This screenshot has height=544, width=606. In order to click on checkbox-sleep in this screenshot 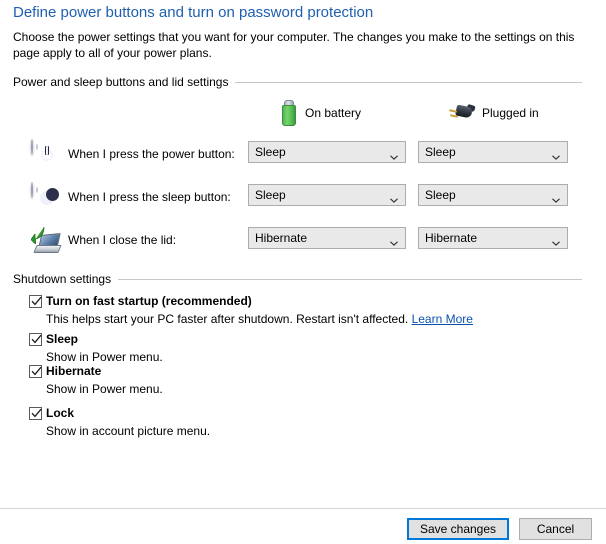, I will do `click(35, 339)`.